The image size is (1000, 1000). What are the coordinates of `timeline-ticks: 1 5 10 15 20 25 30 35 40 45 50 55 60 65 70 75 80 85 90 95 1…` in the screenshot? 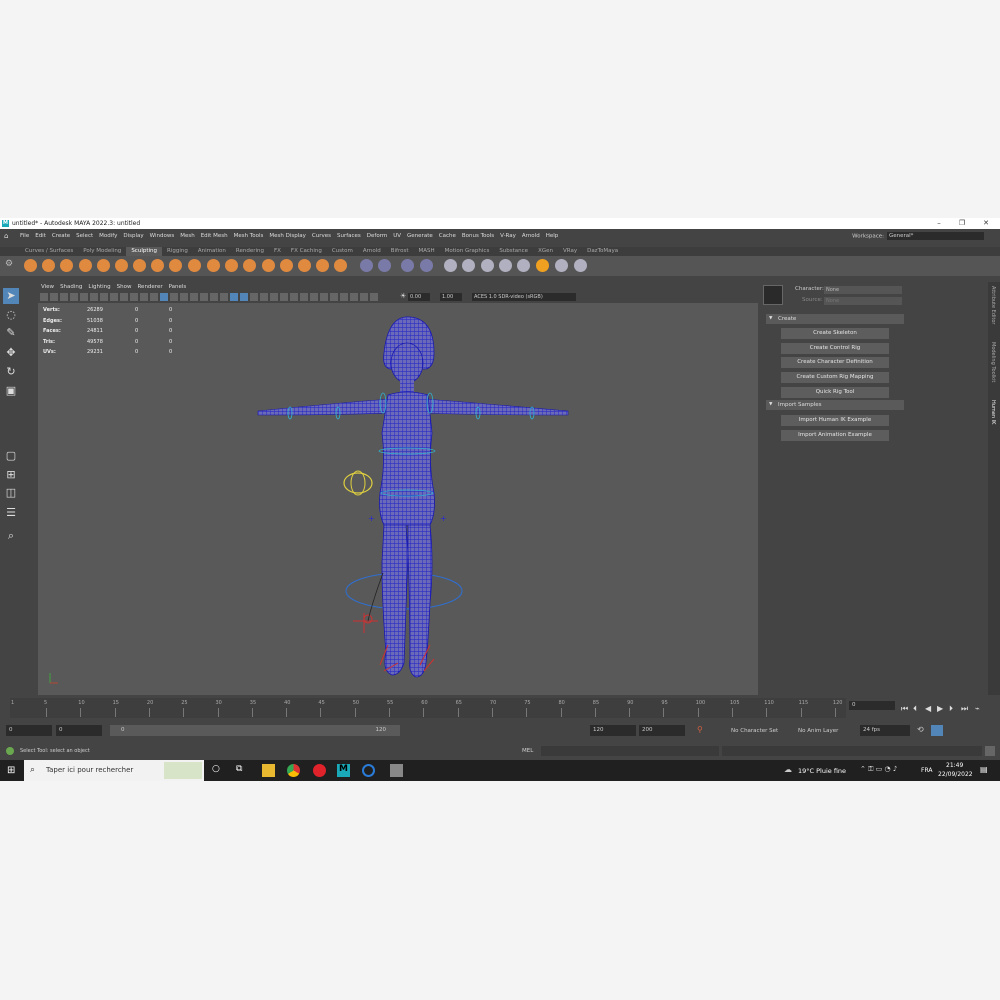 It's located at (428, 708).